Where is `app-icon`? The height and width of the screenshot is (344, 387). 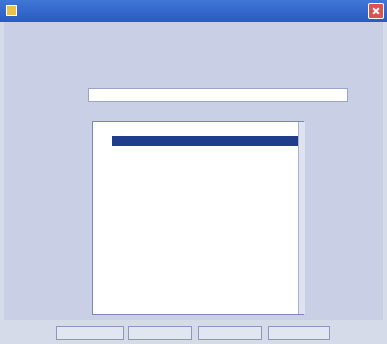 app-icon is located at coordinates (11, 10).